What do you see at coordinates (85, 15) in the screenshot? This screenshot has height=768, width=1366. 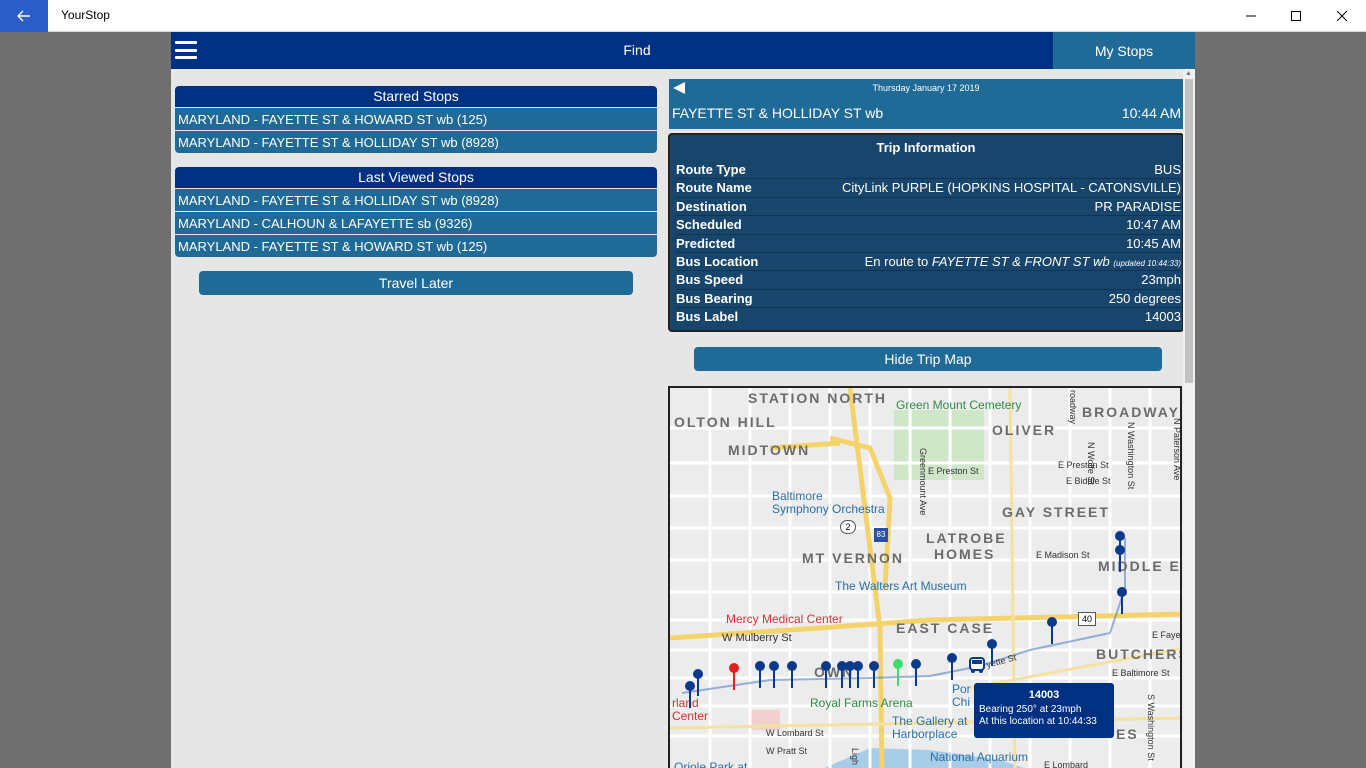 I see `window-title: YourStop` at bounding box center [85, 15].